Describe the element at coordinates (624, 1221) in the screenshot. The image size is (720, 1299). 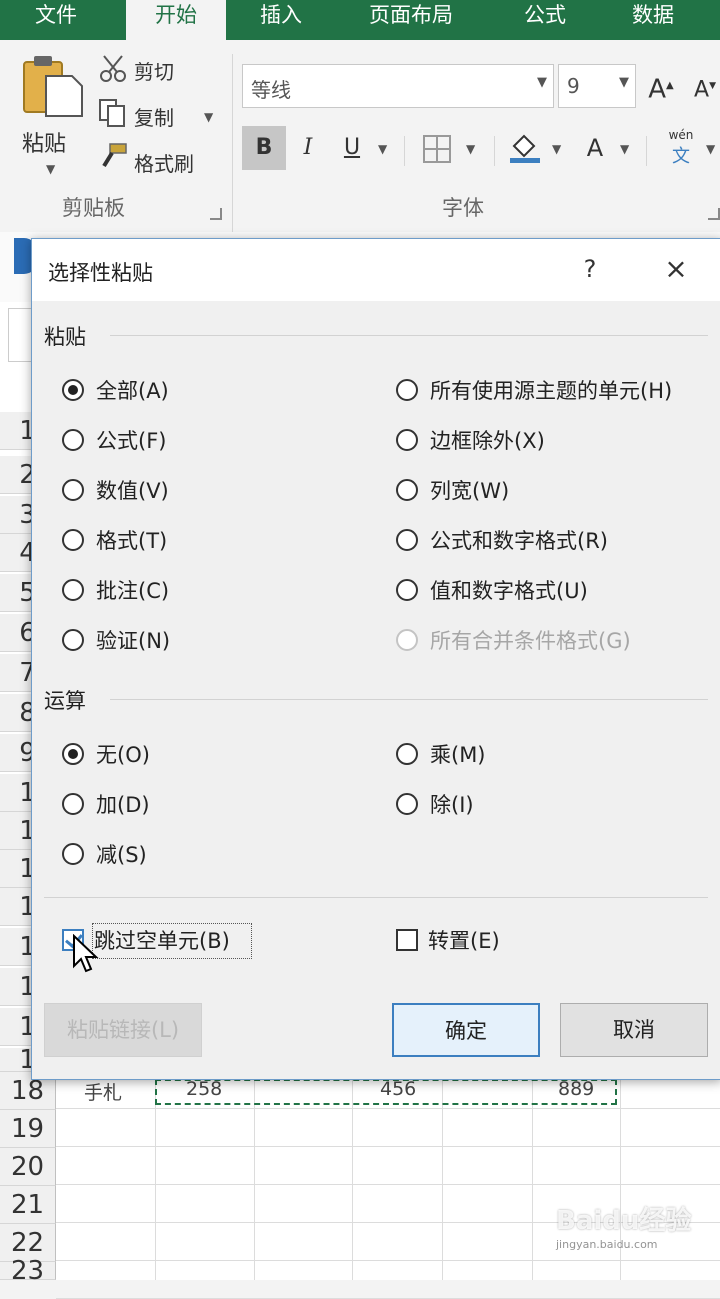
I see `watermark-brand: Baidu经验` at that location.